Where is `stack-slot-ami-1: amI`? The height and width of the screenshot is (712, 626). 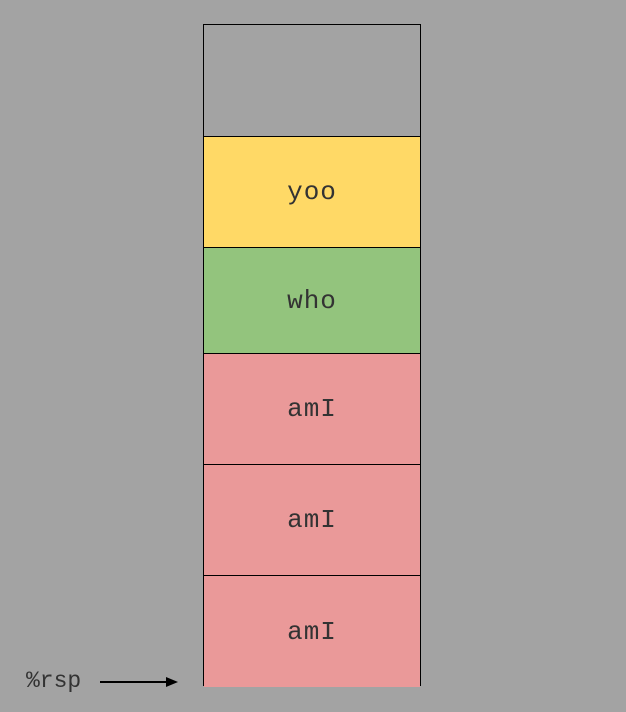
stack-slot-ami-1: amI is located at coordinates (312, 408).